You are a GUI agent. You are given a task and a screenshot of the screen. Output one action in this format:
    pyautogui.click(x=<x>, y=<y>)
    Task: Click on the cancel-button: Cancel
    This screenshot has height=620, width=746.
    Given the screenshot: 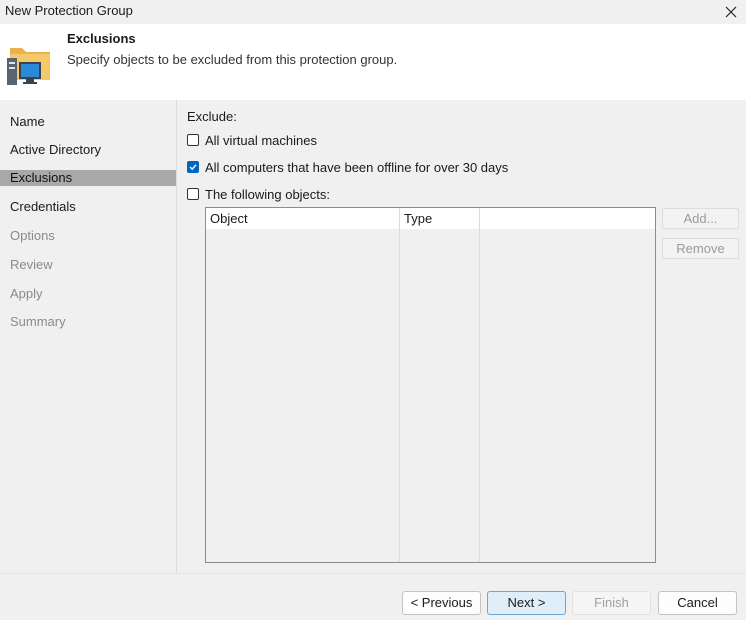 What is the action you would take?
    pyautogui.click(x=697, y=603)
    